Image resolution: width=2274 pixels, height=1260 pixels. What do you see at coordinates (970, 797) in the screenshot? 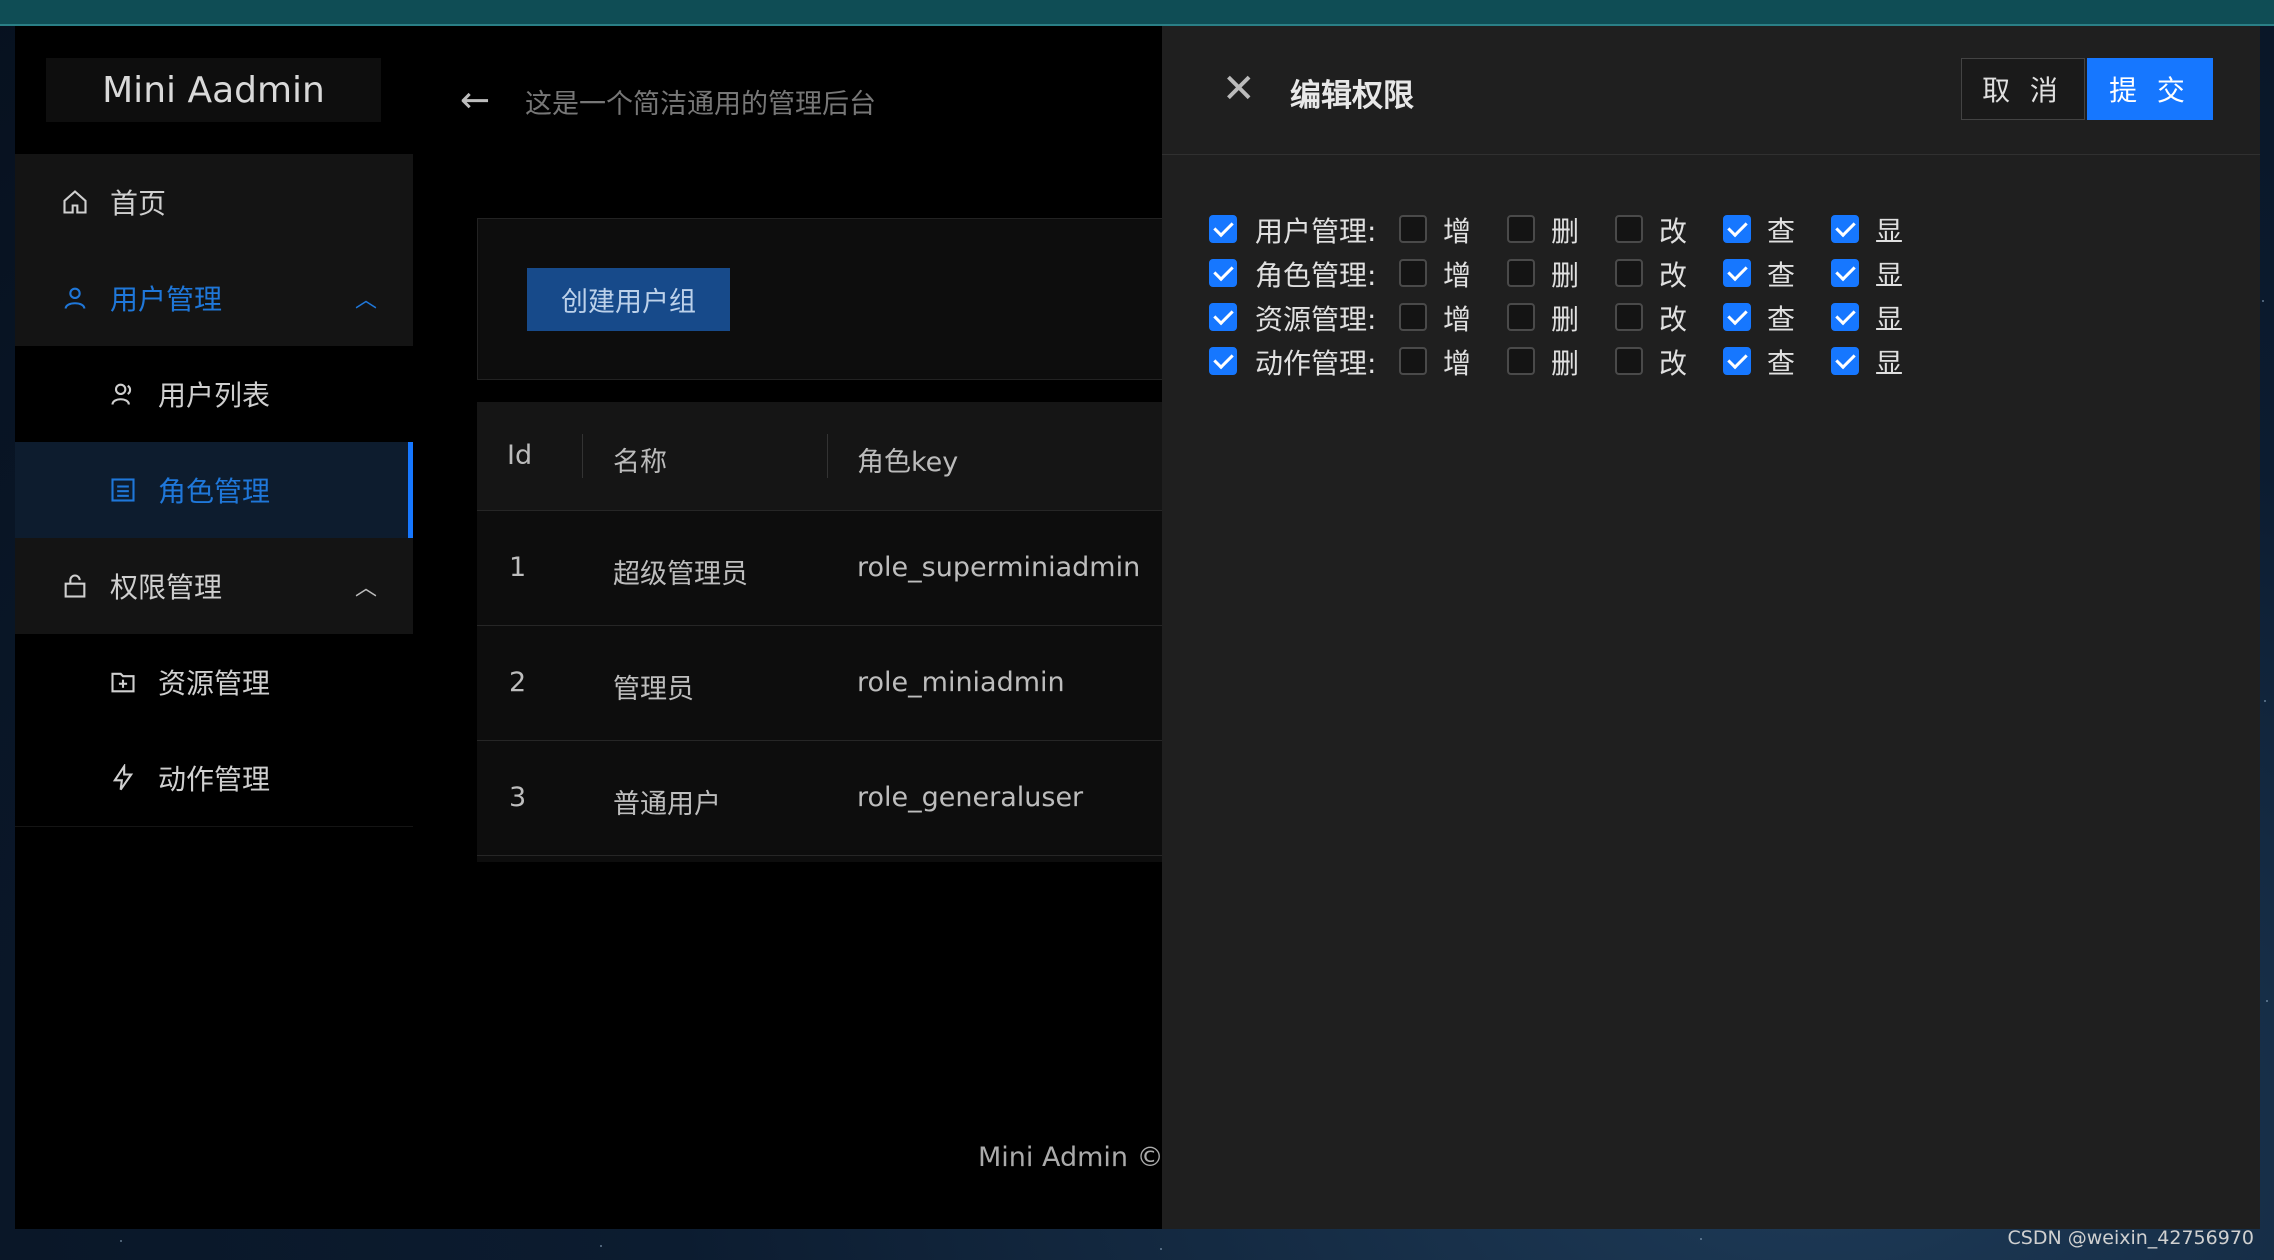
I see `cell-key: role_generaluser` at bounding box center [970, 797].